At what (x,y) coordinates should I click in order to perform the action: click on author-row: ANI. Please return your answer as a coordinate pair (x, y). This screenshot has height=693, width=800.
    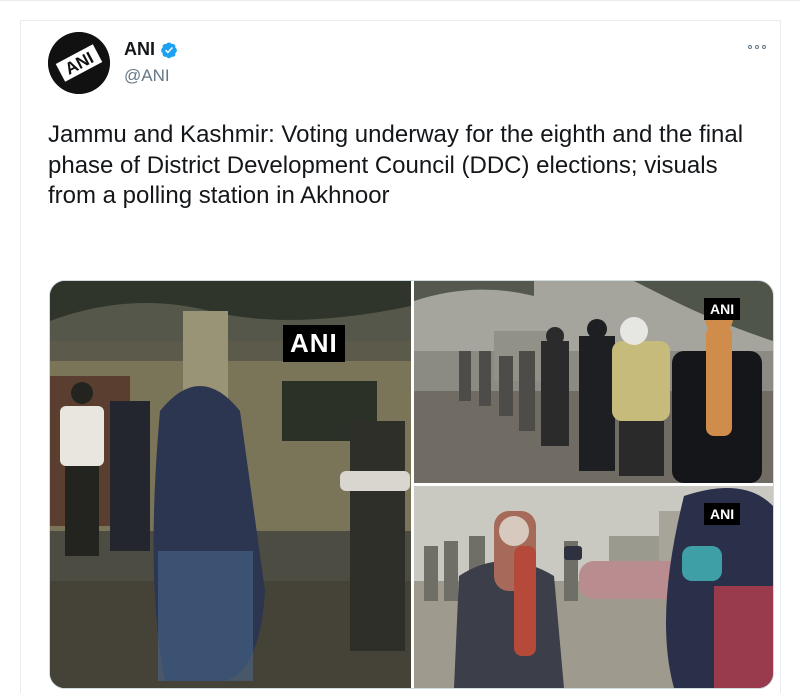
    Looking at the image, I should click on (151, 49).